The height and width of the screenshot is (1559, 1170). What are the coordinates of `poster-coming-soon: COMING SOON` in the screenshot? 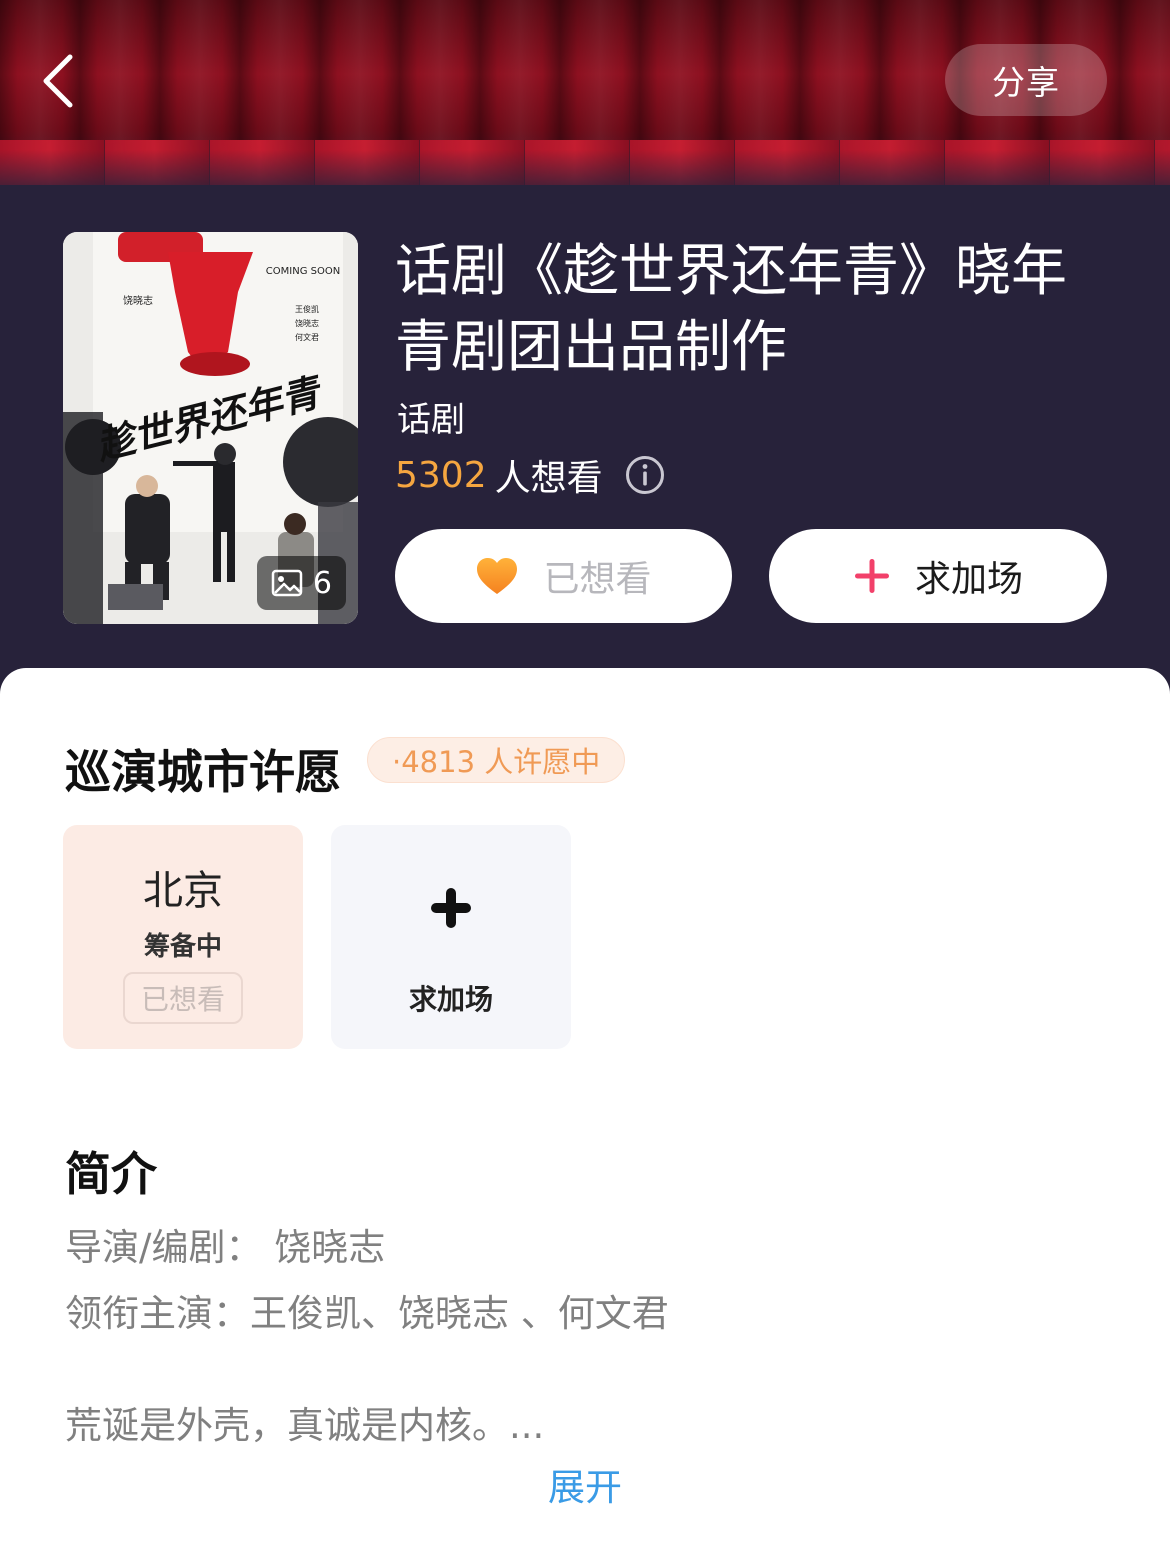 It's located at (303, 271).